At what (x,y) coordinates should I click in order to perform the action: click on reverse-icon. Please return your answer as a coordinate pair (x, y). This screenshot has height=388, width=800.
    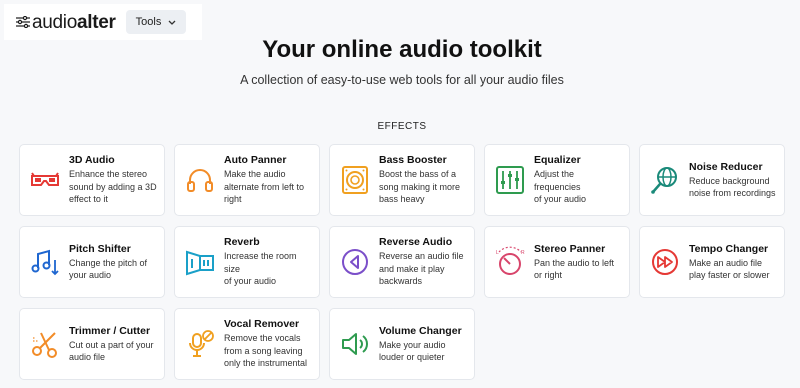
    Looking at the image, I should click on (355, 262).